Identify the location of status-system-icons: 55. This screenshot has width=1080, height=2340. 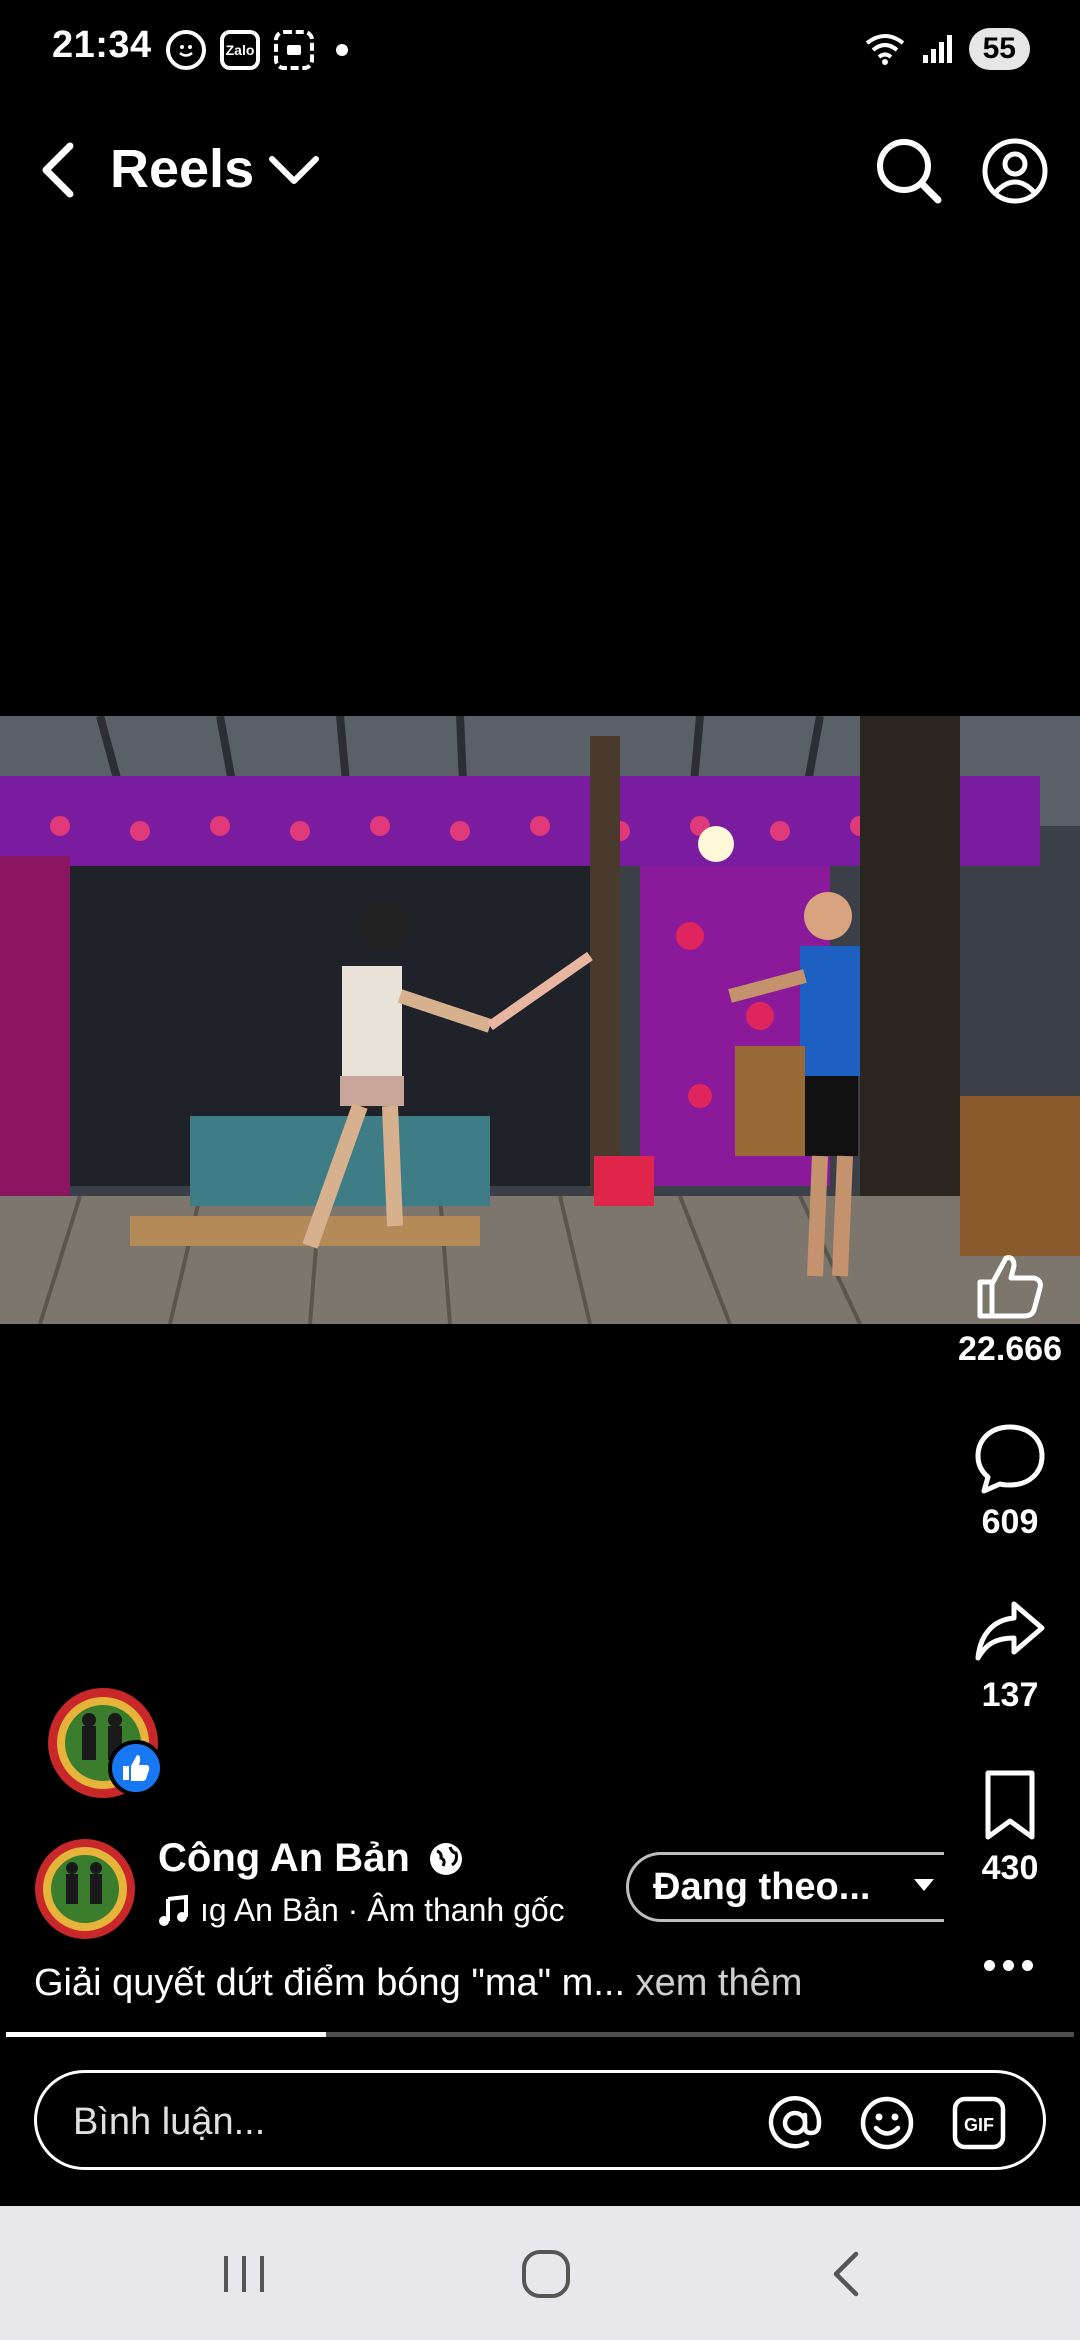
(946, 49).